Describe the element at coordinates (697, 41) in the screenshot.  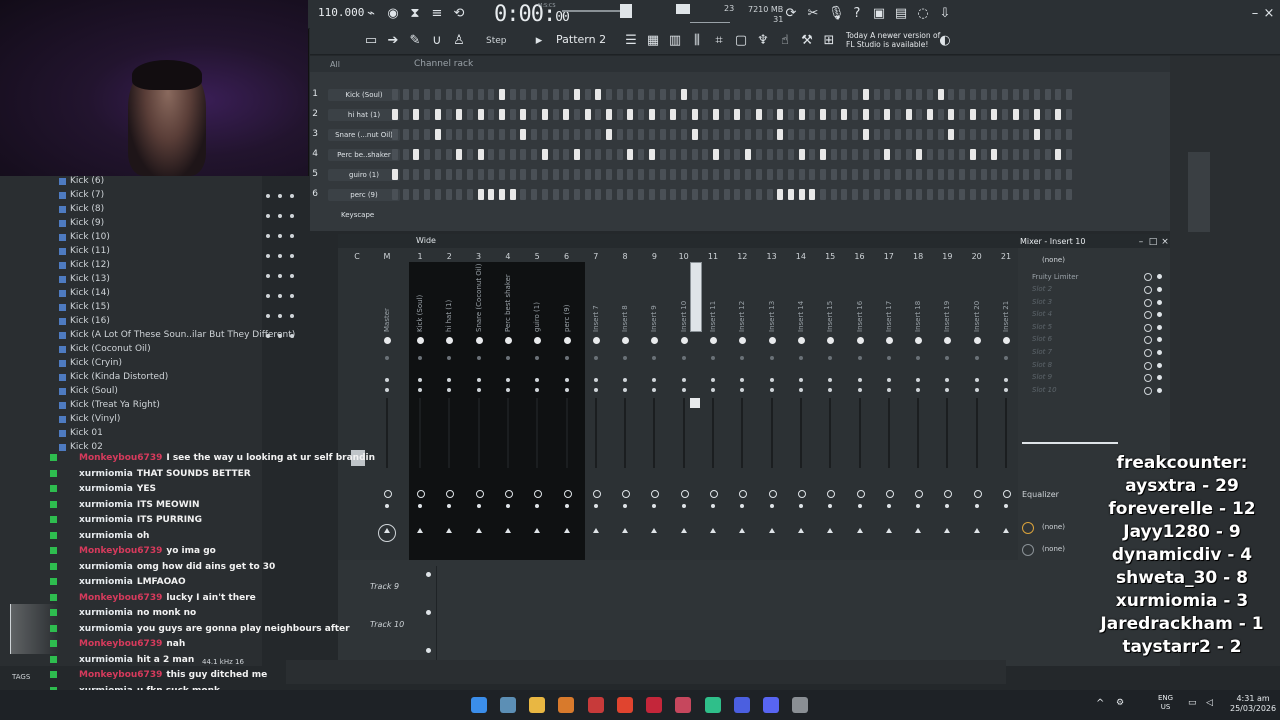
I see `mixer-icon: ⫼` at that location.